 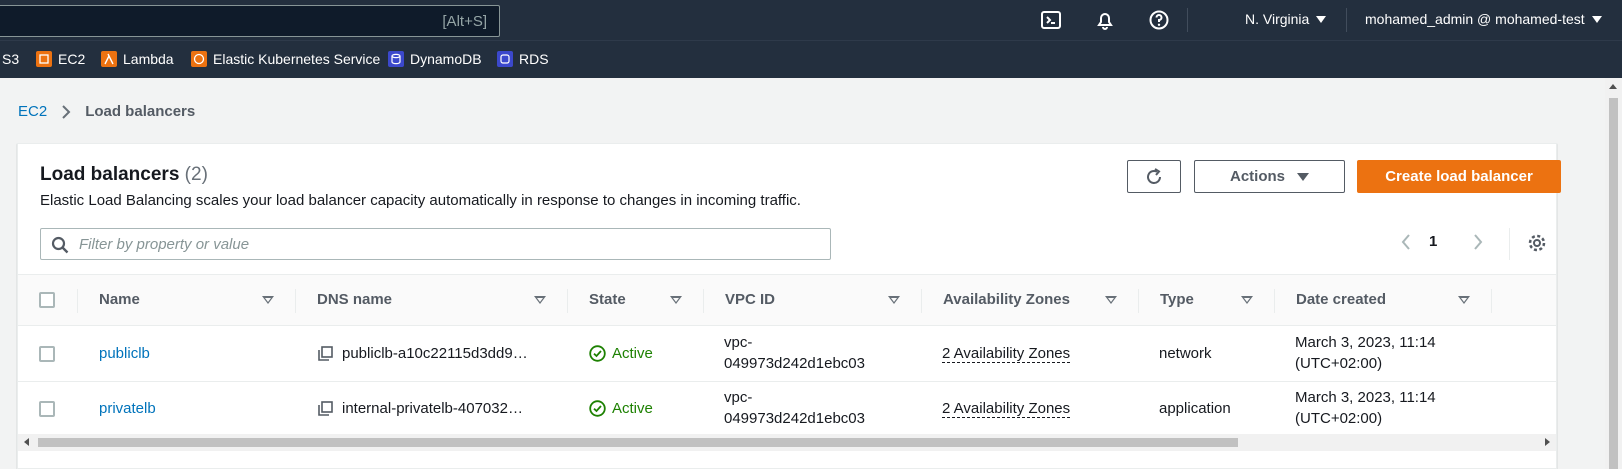 I want to click on scroll-left-arrow-icon, so click(x=26, y=442).